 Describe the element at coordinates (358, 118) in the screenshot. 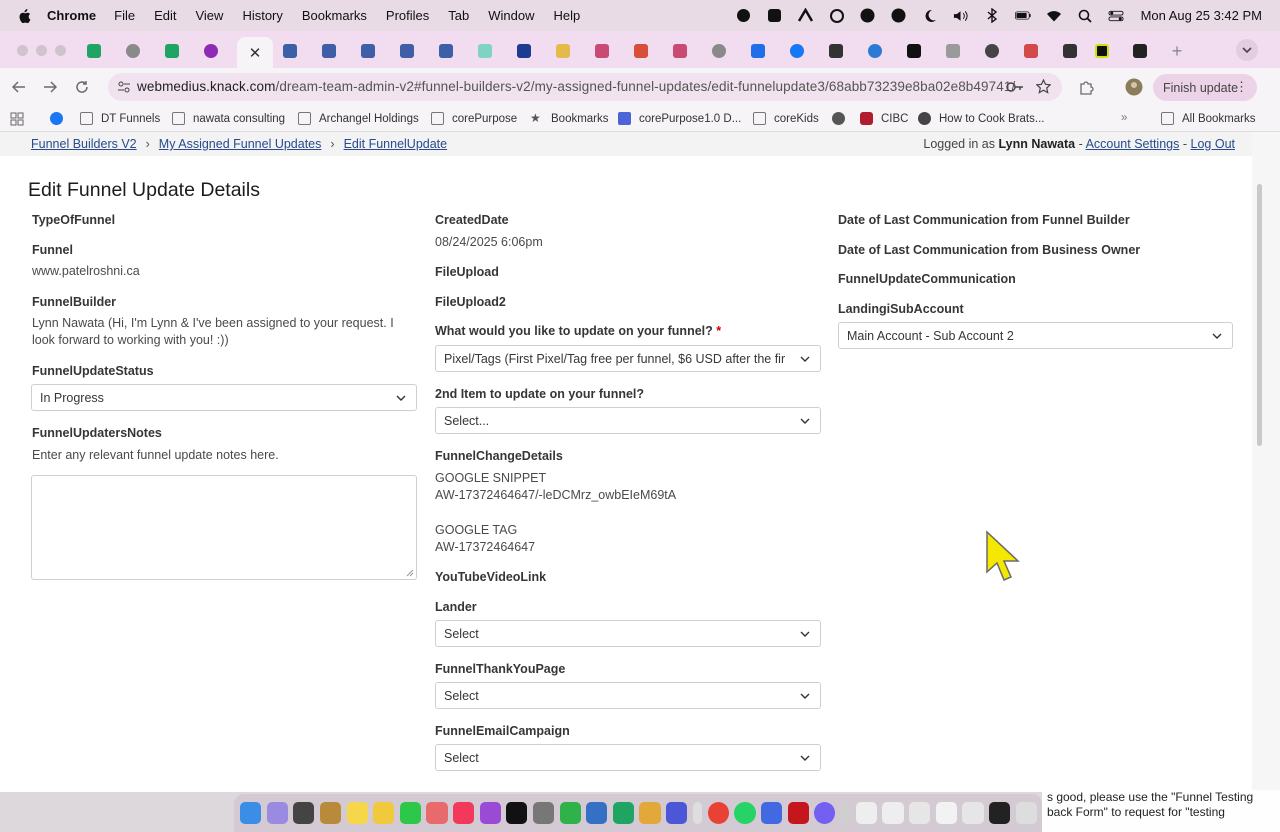

I see `bookmark-archangel-holdings: Archangel Holdings` at that location.